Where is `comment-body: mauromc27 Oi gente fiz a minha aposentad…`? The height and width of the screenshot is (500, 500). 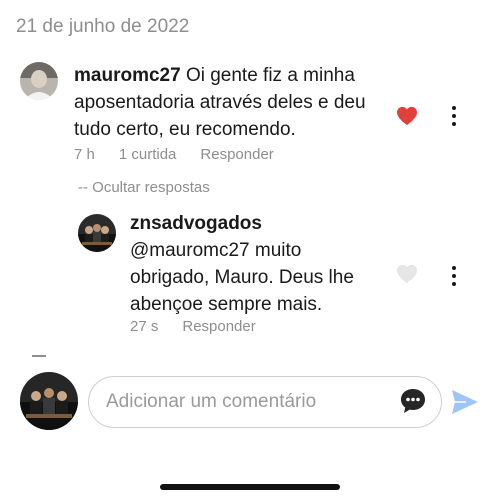 comment-body: mauromc27 Oi gente fiz a minha aposentad… is located at coordinates (224, 102).